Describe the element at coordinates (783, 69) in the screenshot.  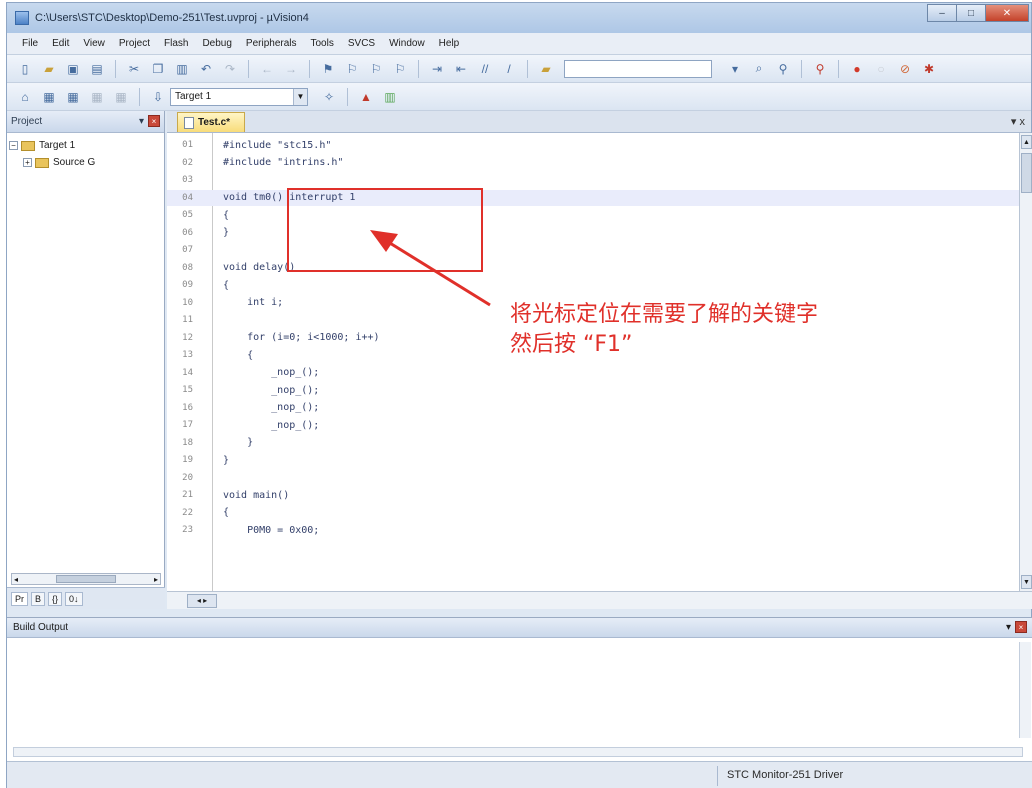
I see `find-icon: ⚲` at that location.